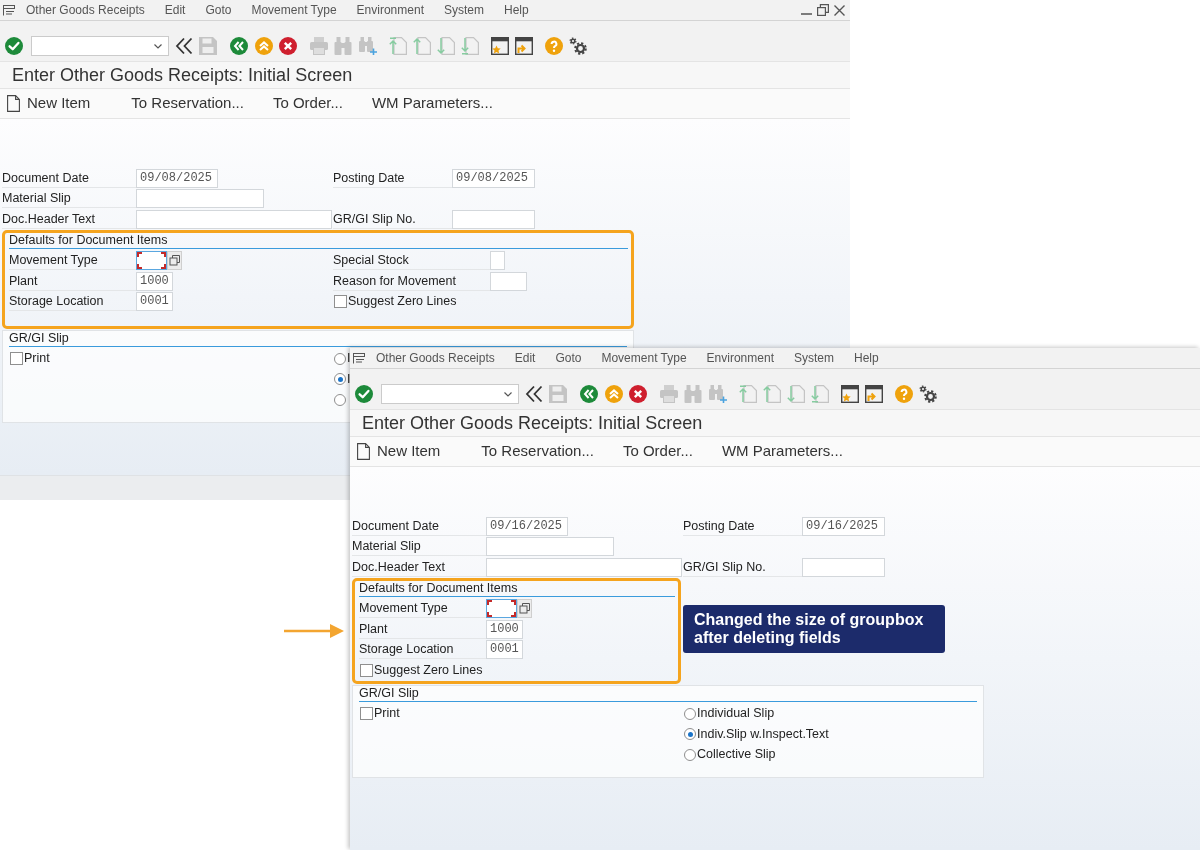 The width and height of the screenshot is (1200, 850). I want to click on screen-title: Enter Other Goods Receipts: Initial Screen, so click(532, 423).